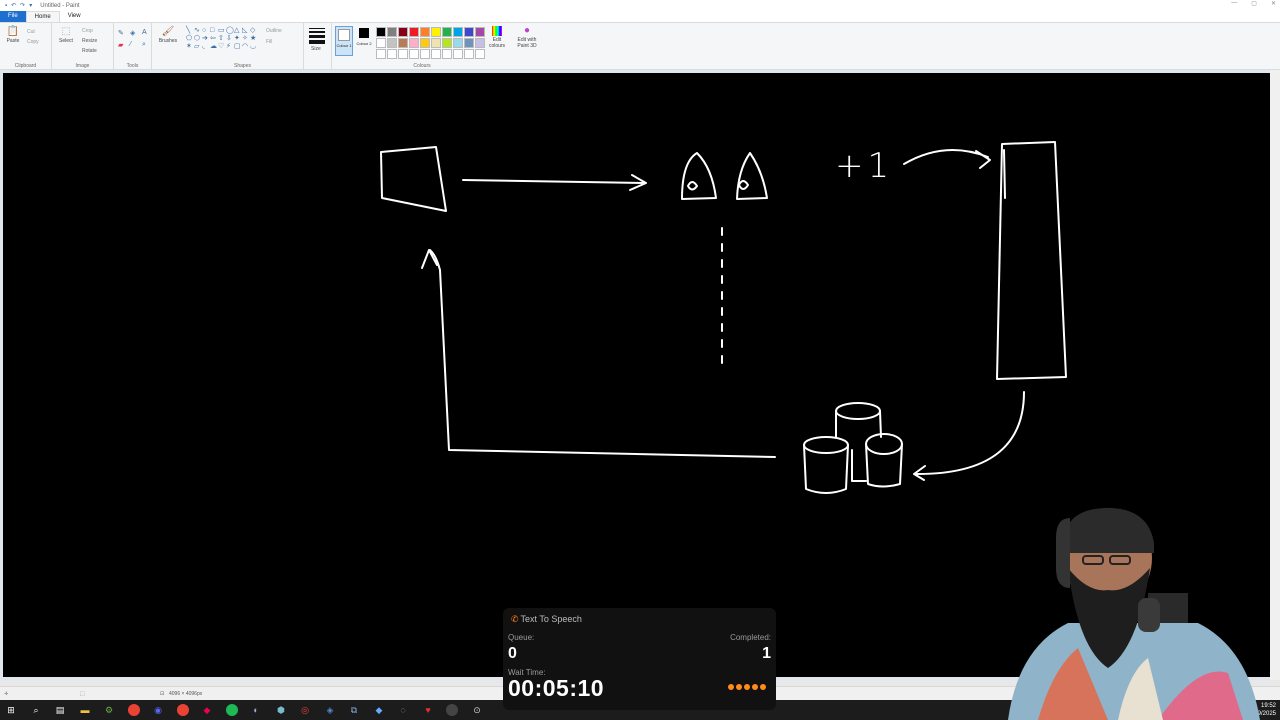 This screenshot has width=1280, height=720. I want to click on app-icon-7: ◆, so click(379, 710).